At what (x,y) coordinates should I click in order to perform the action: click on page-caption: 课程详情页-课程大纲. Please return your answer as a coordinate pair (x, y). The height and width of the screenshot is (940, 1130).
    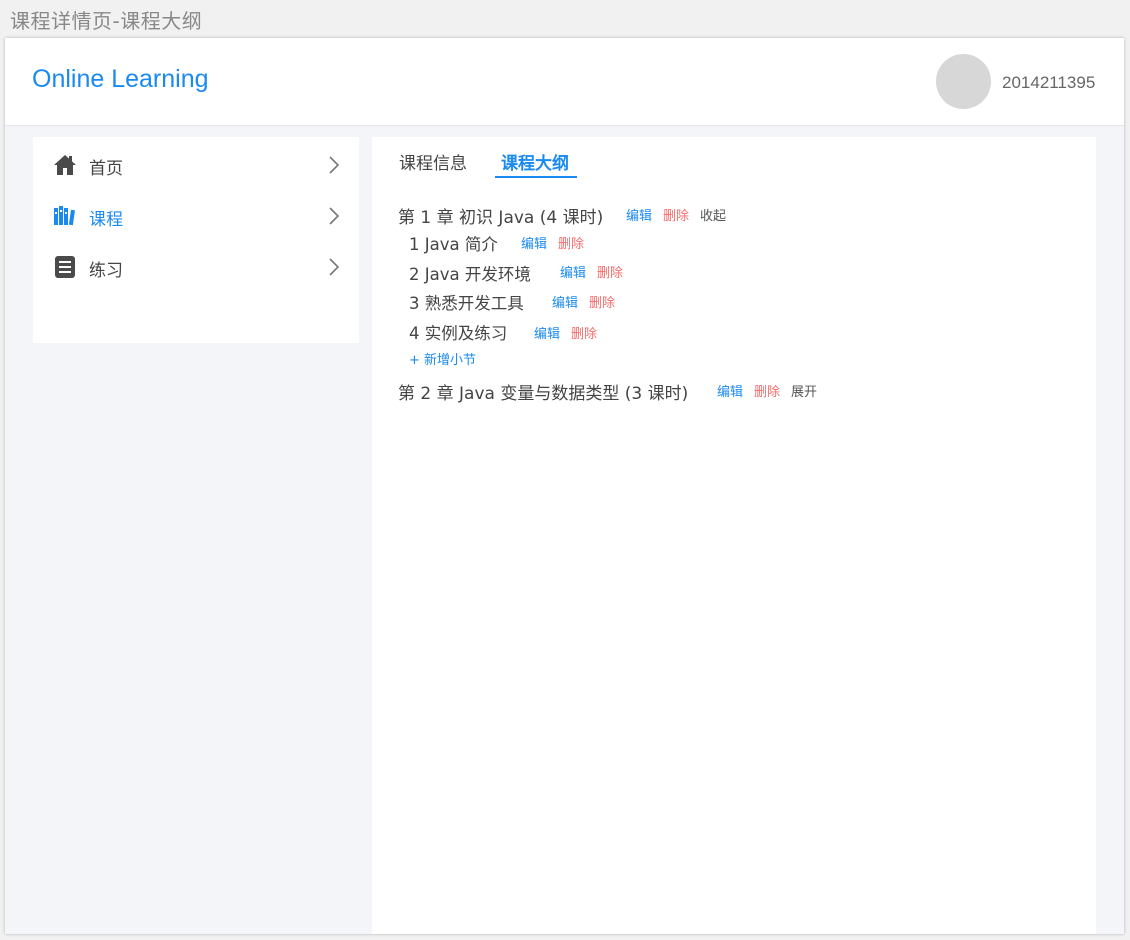
    Looking at the image, I should click on (106, 21).